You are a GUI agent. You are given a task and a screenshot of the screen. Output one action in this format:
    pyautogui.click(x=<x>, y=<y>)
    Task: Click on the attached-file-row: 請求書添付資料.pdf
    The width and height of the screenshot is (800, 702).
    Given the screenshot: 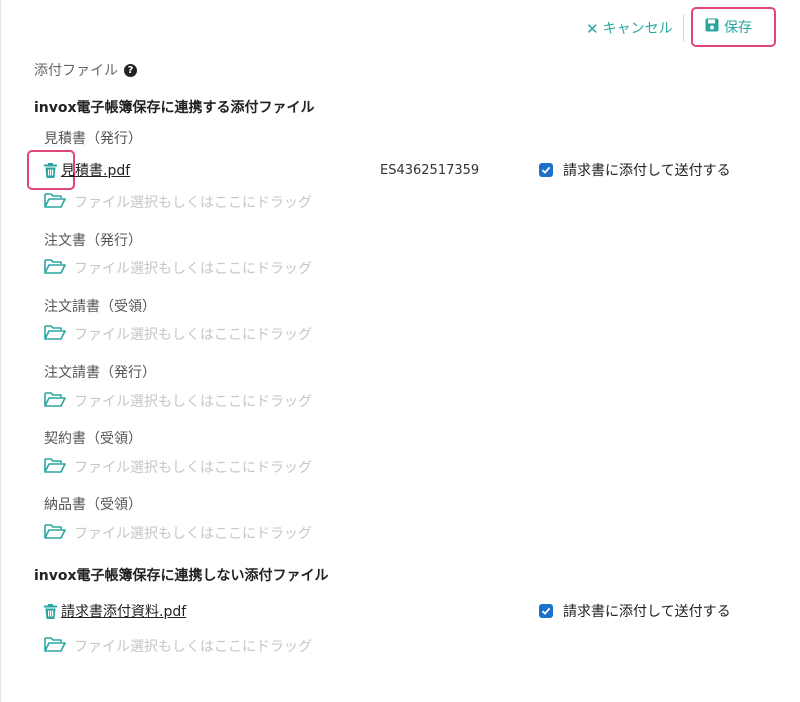 What is the action you would take?
    pyautogui.click(x=115, y=611)
    